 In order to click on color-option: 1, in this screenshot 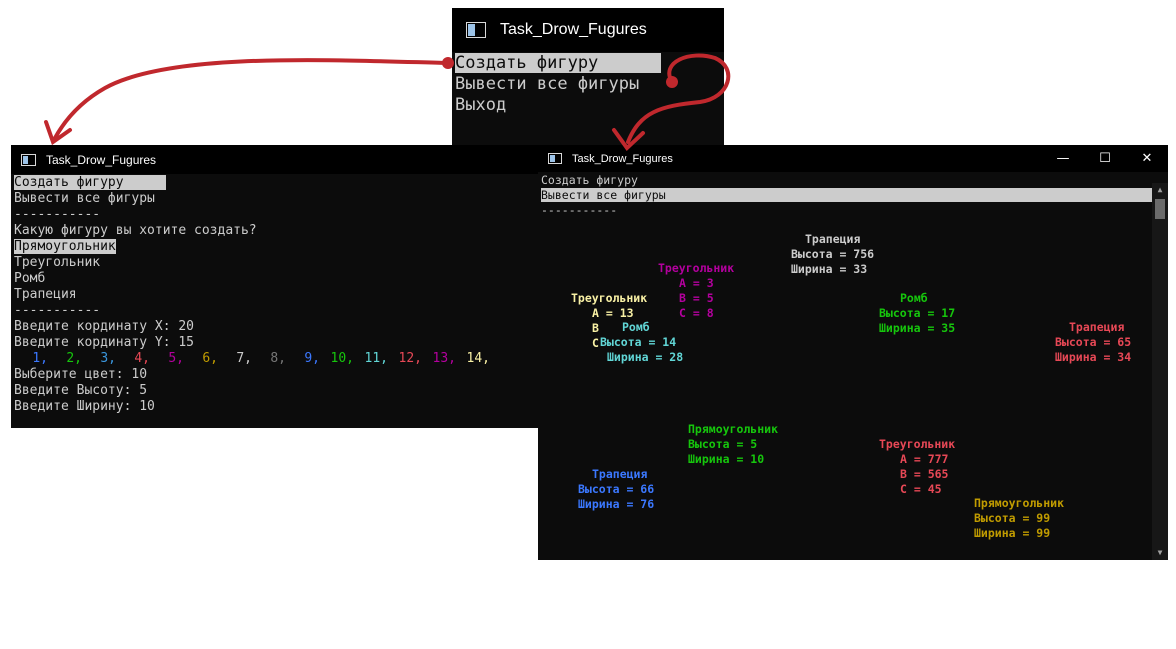, I will do `click(40, 358)`.